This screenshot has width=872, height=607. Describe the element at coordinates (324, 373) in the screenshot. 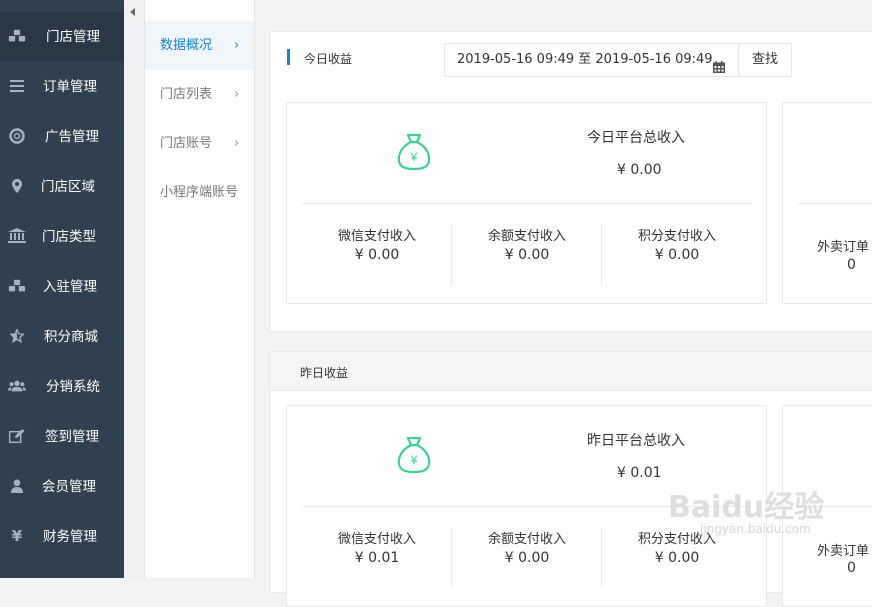

I see `panel-title: 昨日收益` at that location.